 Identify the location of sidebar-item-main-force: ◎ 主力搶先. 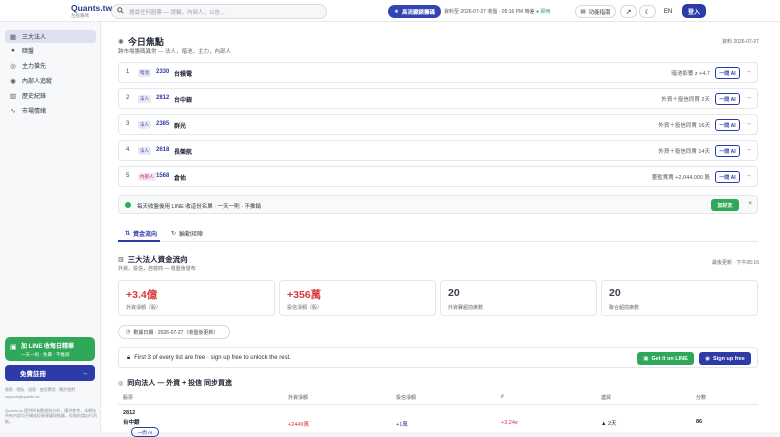
(50, 65).